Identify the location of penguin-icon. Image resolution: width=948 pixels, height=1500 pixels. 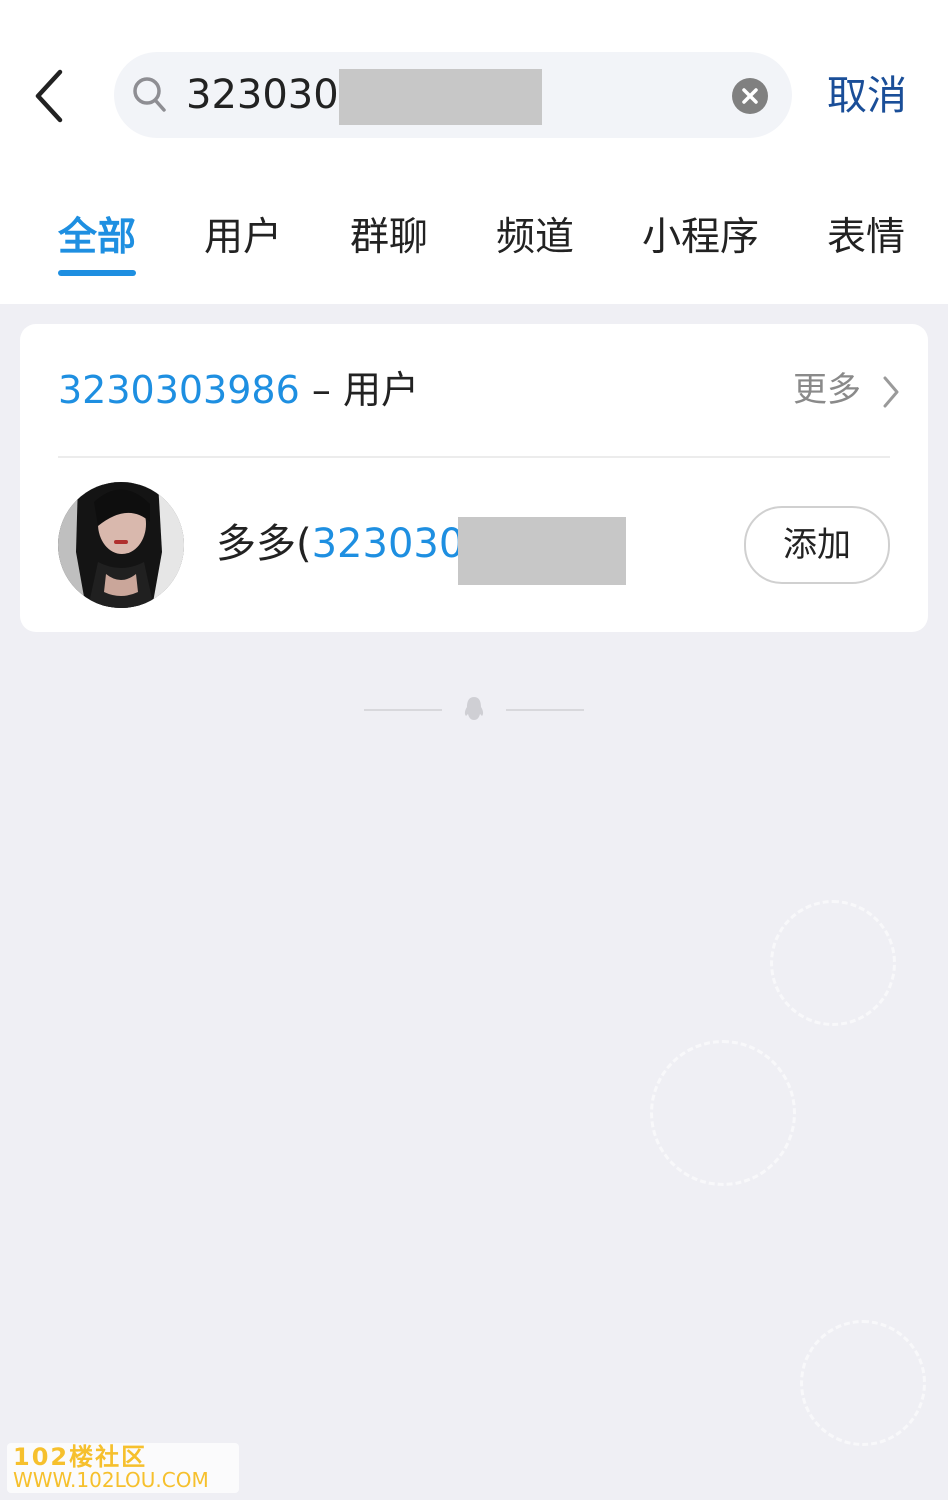
(474, 709).